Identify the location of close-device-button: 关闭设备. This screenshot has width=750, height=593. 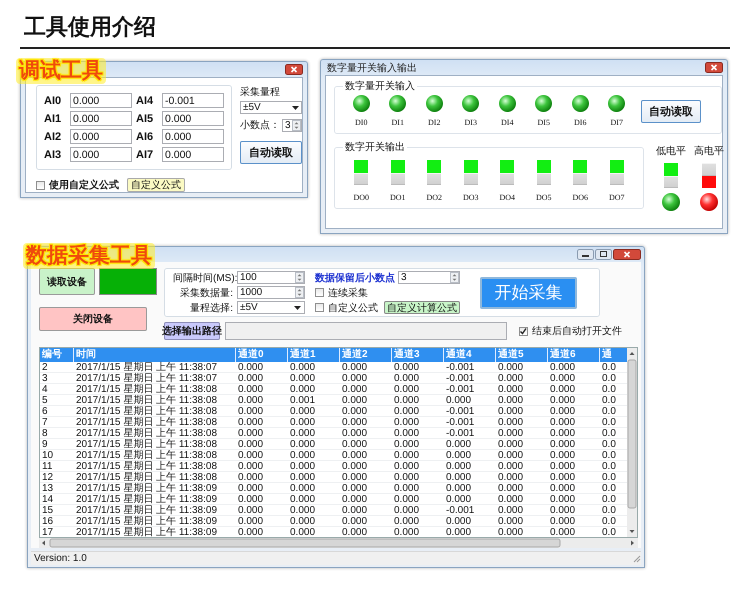
(93, 319).